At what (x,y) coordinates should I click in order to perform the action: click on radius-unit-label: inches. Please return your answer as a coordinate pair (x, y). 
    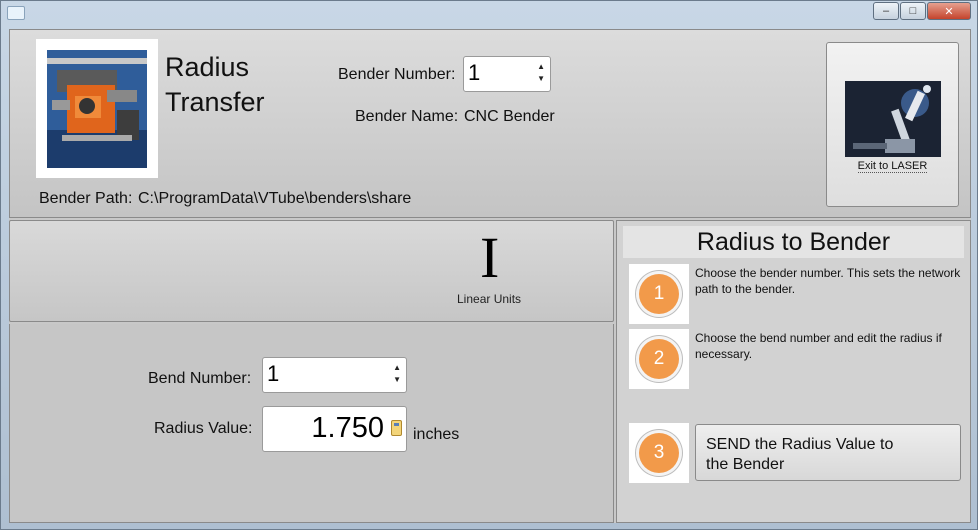
    Looking at the image, I should click on (436, 434).